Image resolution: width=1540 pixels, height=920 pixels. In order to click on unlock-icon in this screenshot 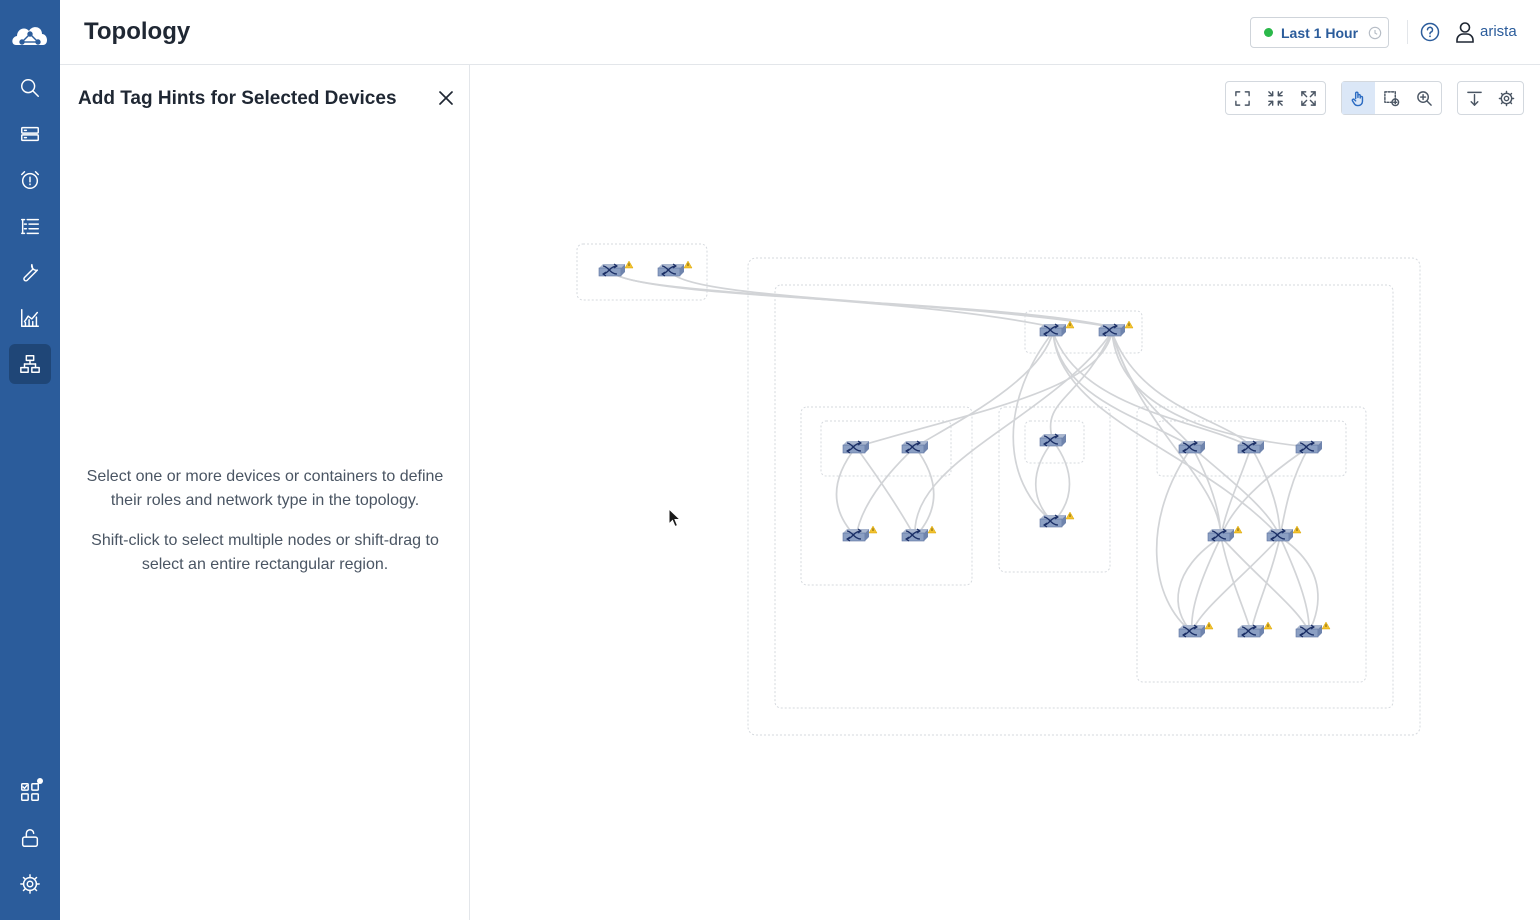, I will do `click(30, 838)`.